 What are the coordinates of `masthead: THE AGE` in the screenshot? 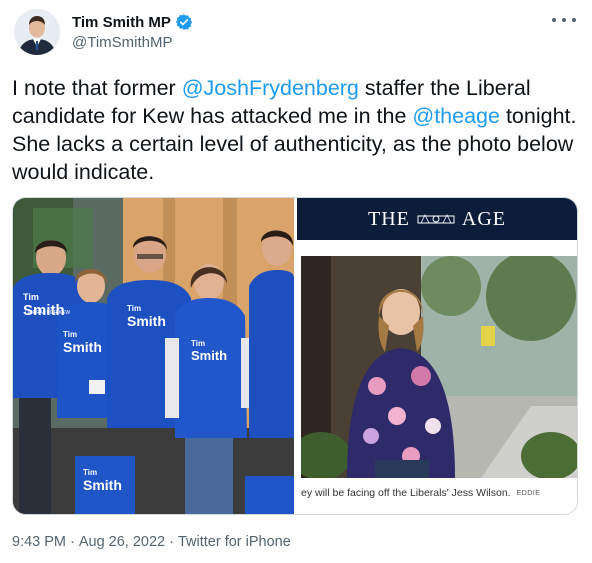 It's located at (437, 219).